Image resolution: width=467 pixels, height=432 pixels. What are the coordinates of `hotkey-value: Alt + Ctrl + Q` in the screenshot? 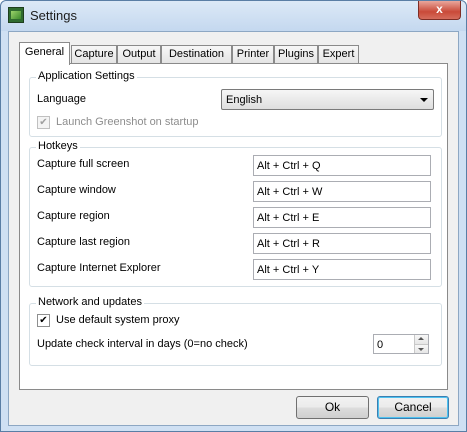 It's located at (289, 166).